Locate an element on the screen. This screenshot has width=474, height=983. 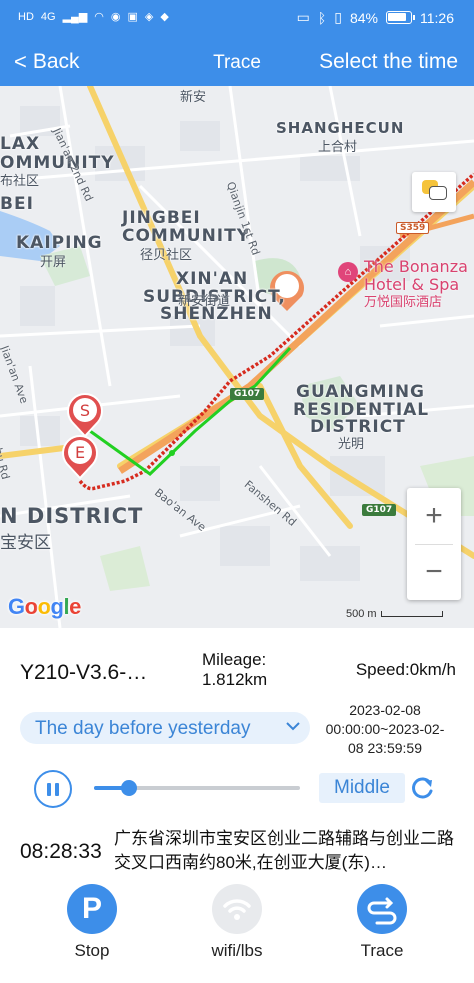
status-icons-right: ▭ ᛒ ▯ 84% 11:26 is located at coordinates (375, 17).